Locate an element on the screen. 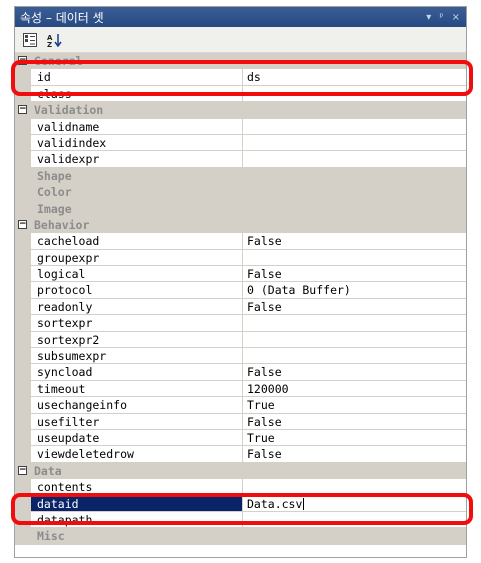 The height and width of the screenshot is (563, 481). property-name: usefilter is located at coordinates (137, 421).